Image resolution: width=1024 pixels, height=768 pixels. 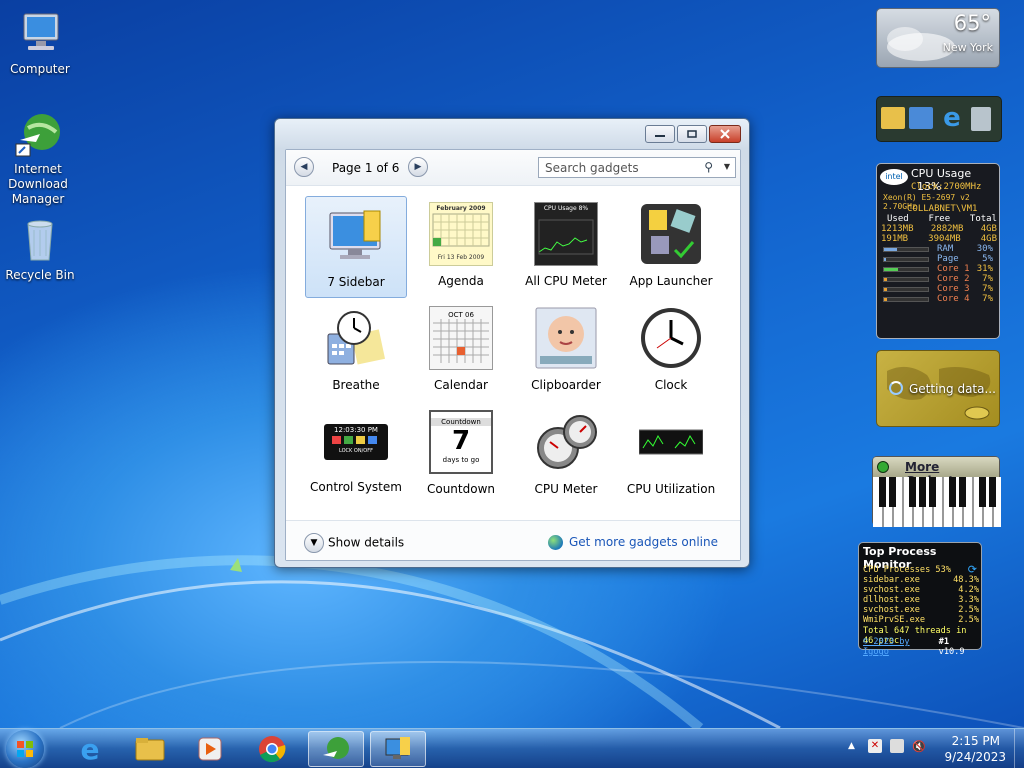 I want to click on search-gadgets-input: Search gadgets ⚲ ▼, so click(x=637, y=167).